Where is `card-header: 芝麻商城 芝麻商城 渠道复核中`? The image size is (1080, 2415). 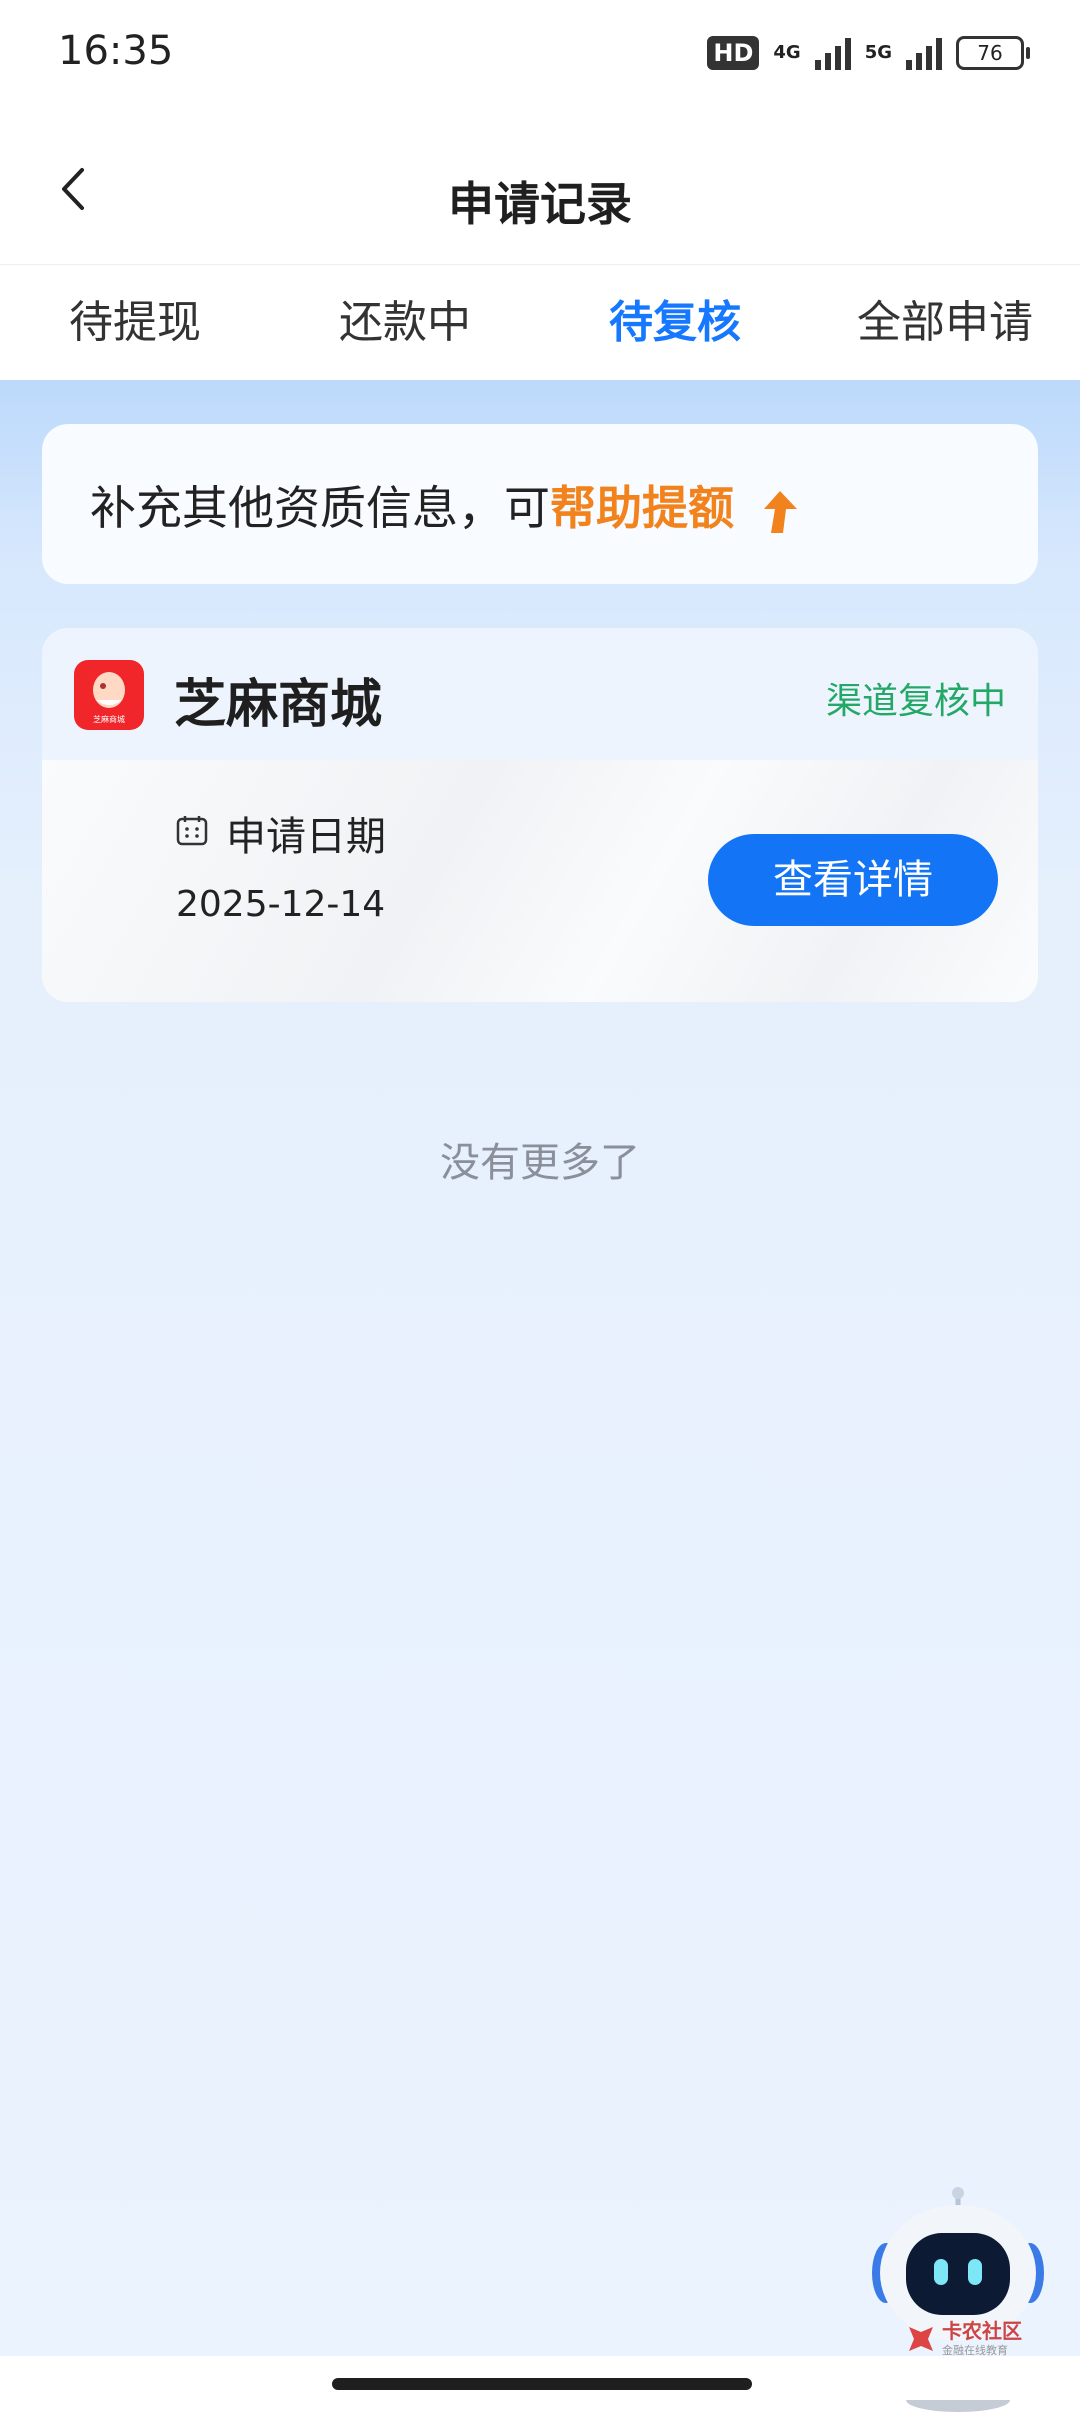
card-header: 芝麻商城 芝麻商城 渠道复核中 is located at coordinates (540, 694).